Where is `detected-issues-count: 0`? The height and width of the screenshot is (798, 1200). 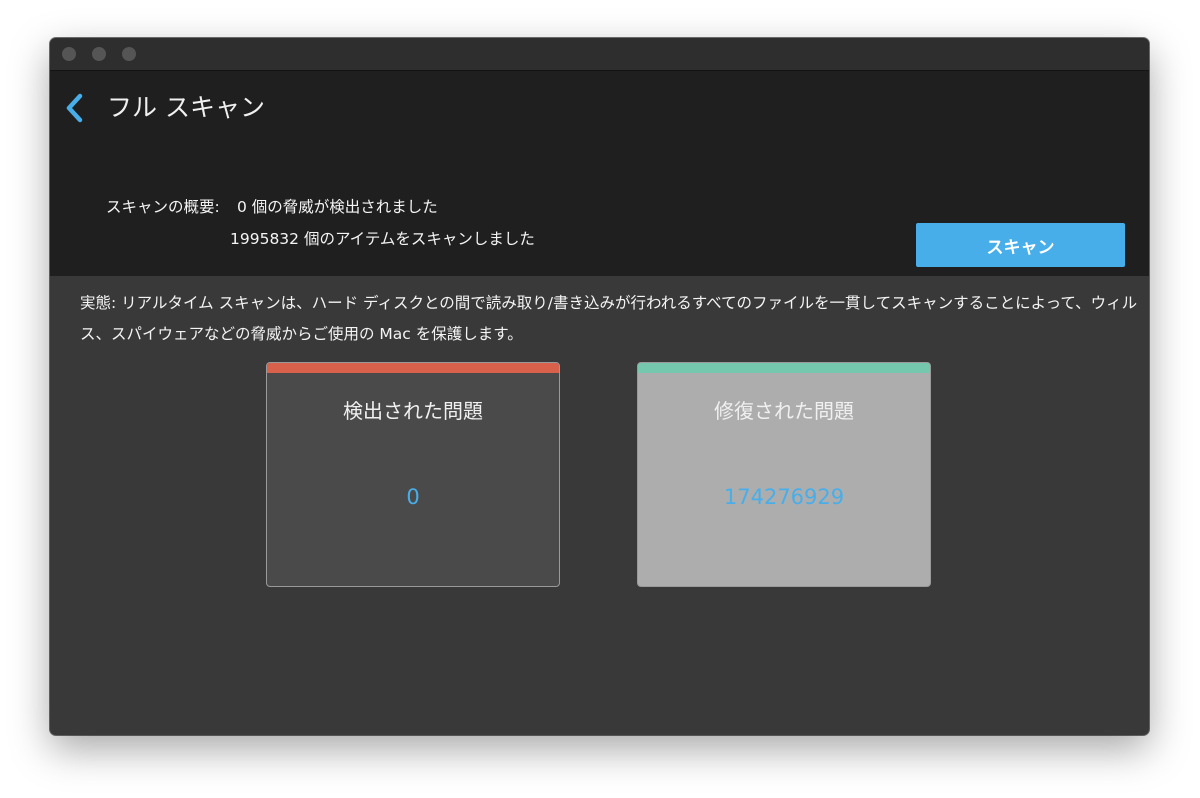 detected-issues-count: 0 is located at coordinates (413, 497).